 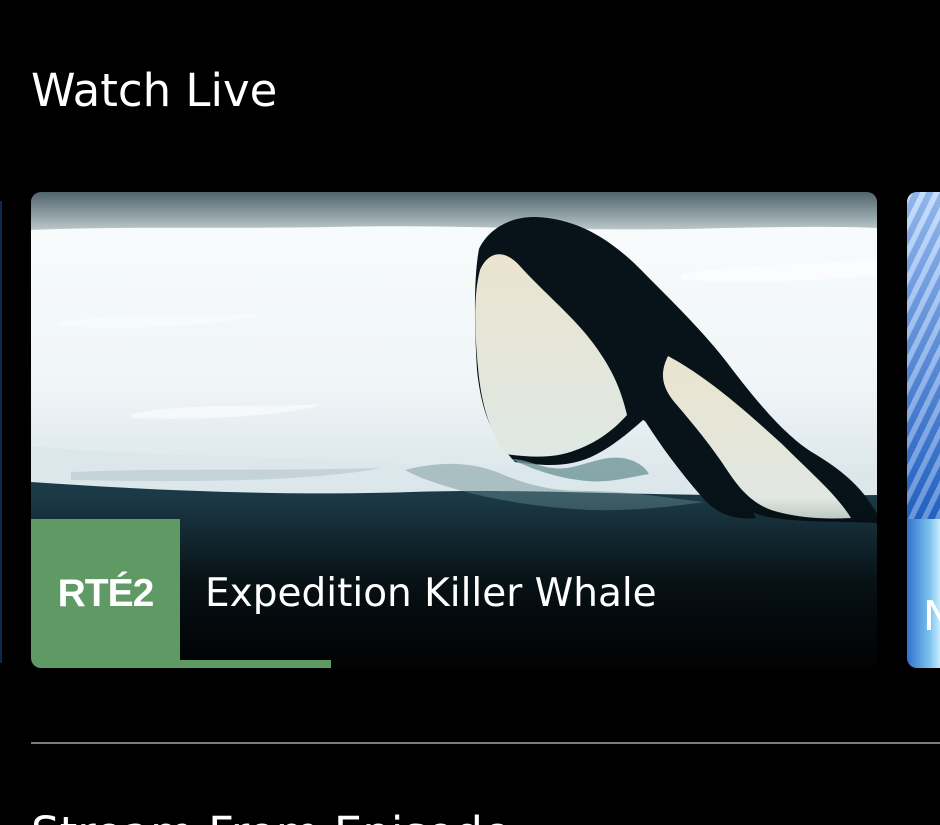 What do you see at coordinates (255, 664) in the screenshot?
I see `live-progress-fill` at bounding box center [255, 664].